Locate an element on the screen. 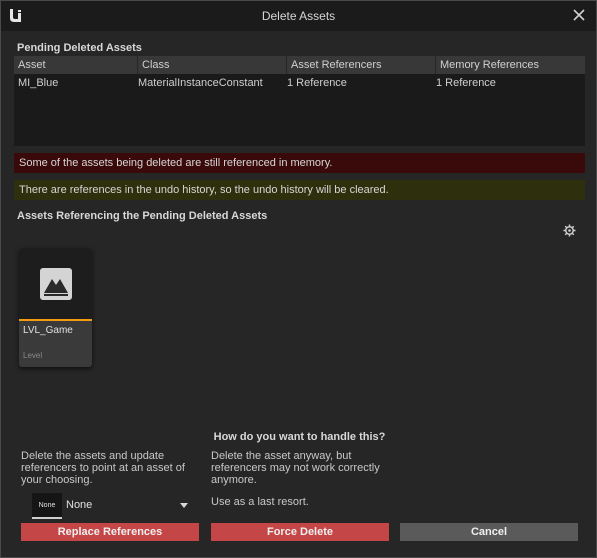 The image size is (597, 558). asset-type: Level is located at coordinates (33, 355).